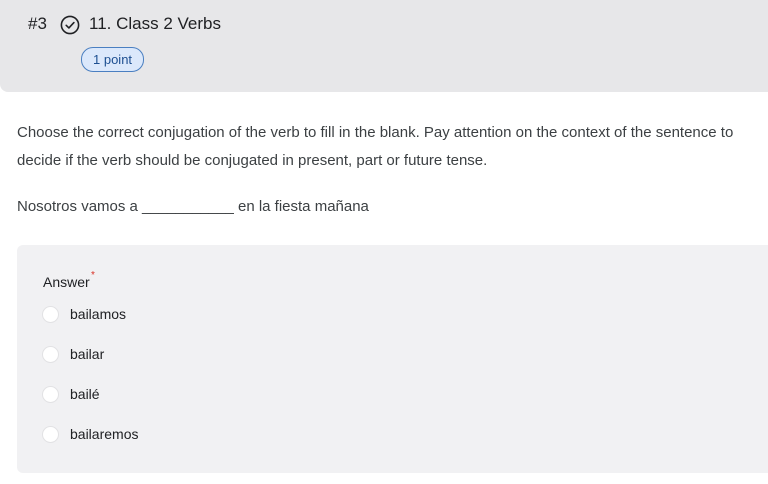 This screenshot has width=768, height=484. What do you see at coordinates (113, 59) in the screenshot?
I see `points-badge: 1 point` at bounding box center [113, 59].